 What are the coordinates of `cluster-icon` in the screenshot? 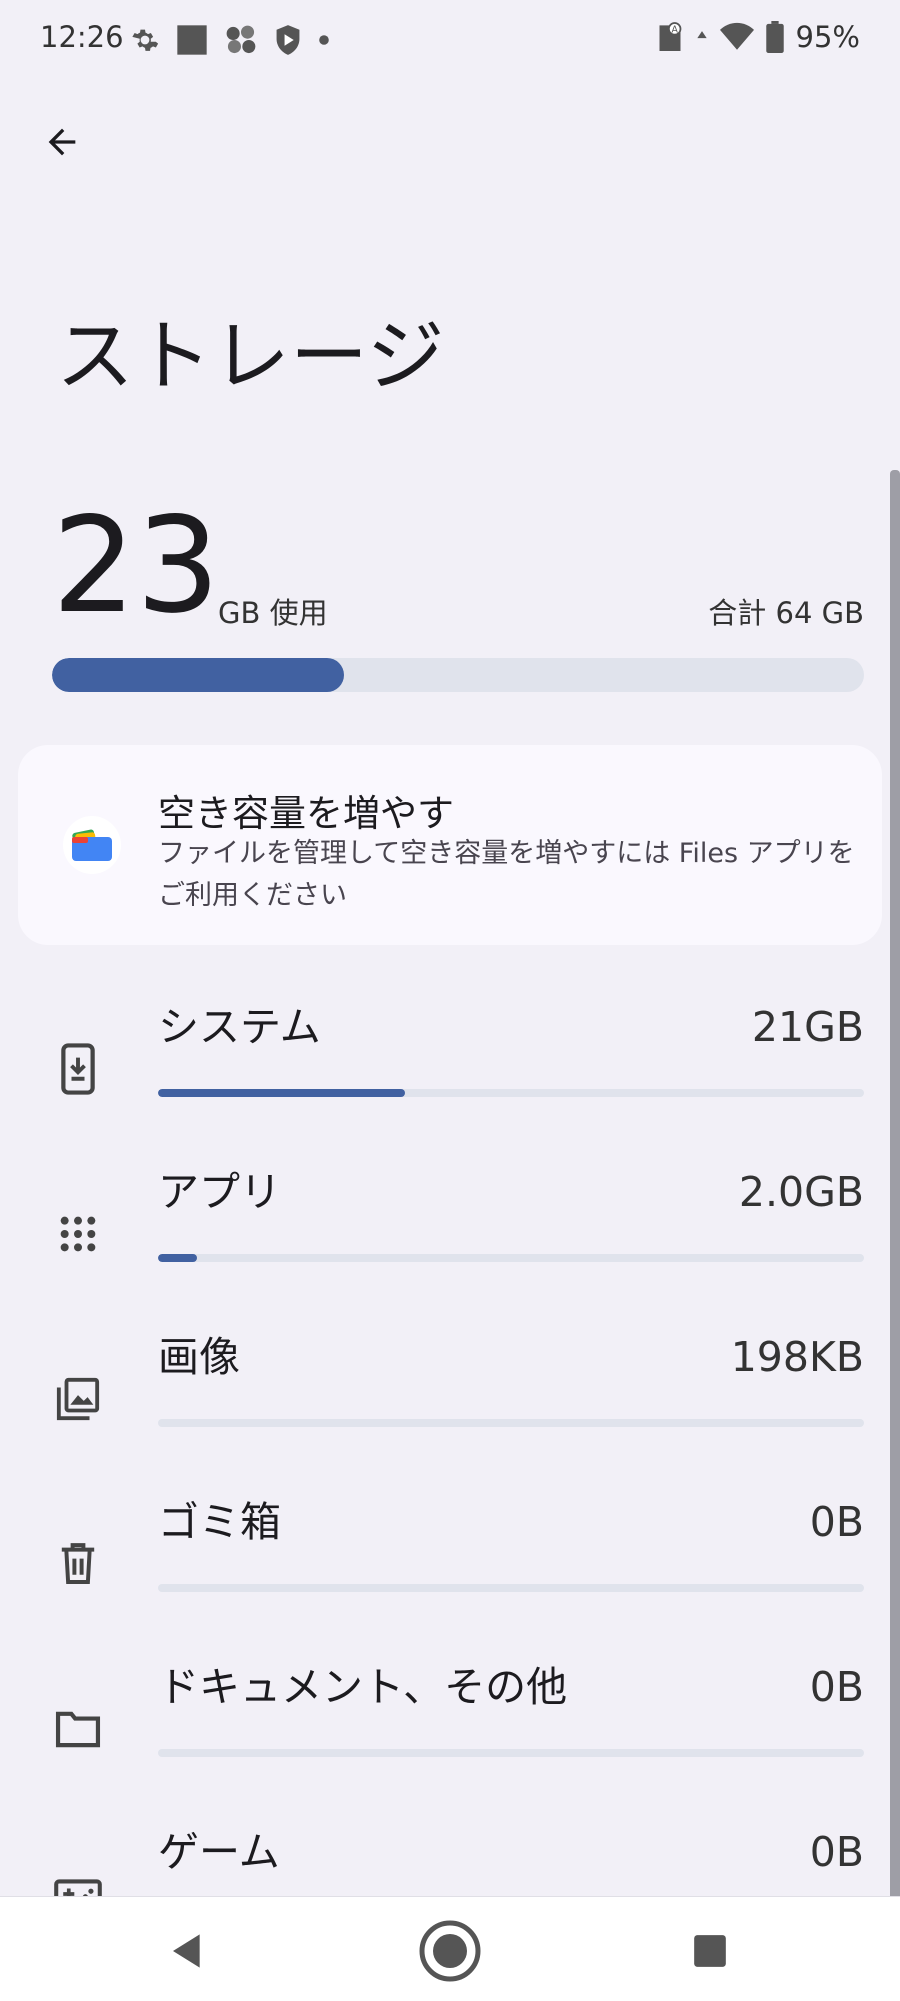 It's located at (241, 39).